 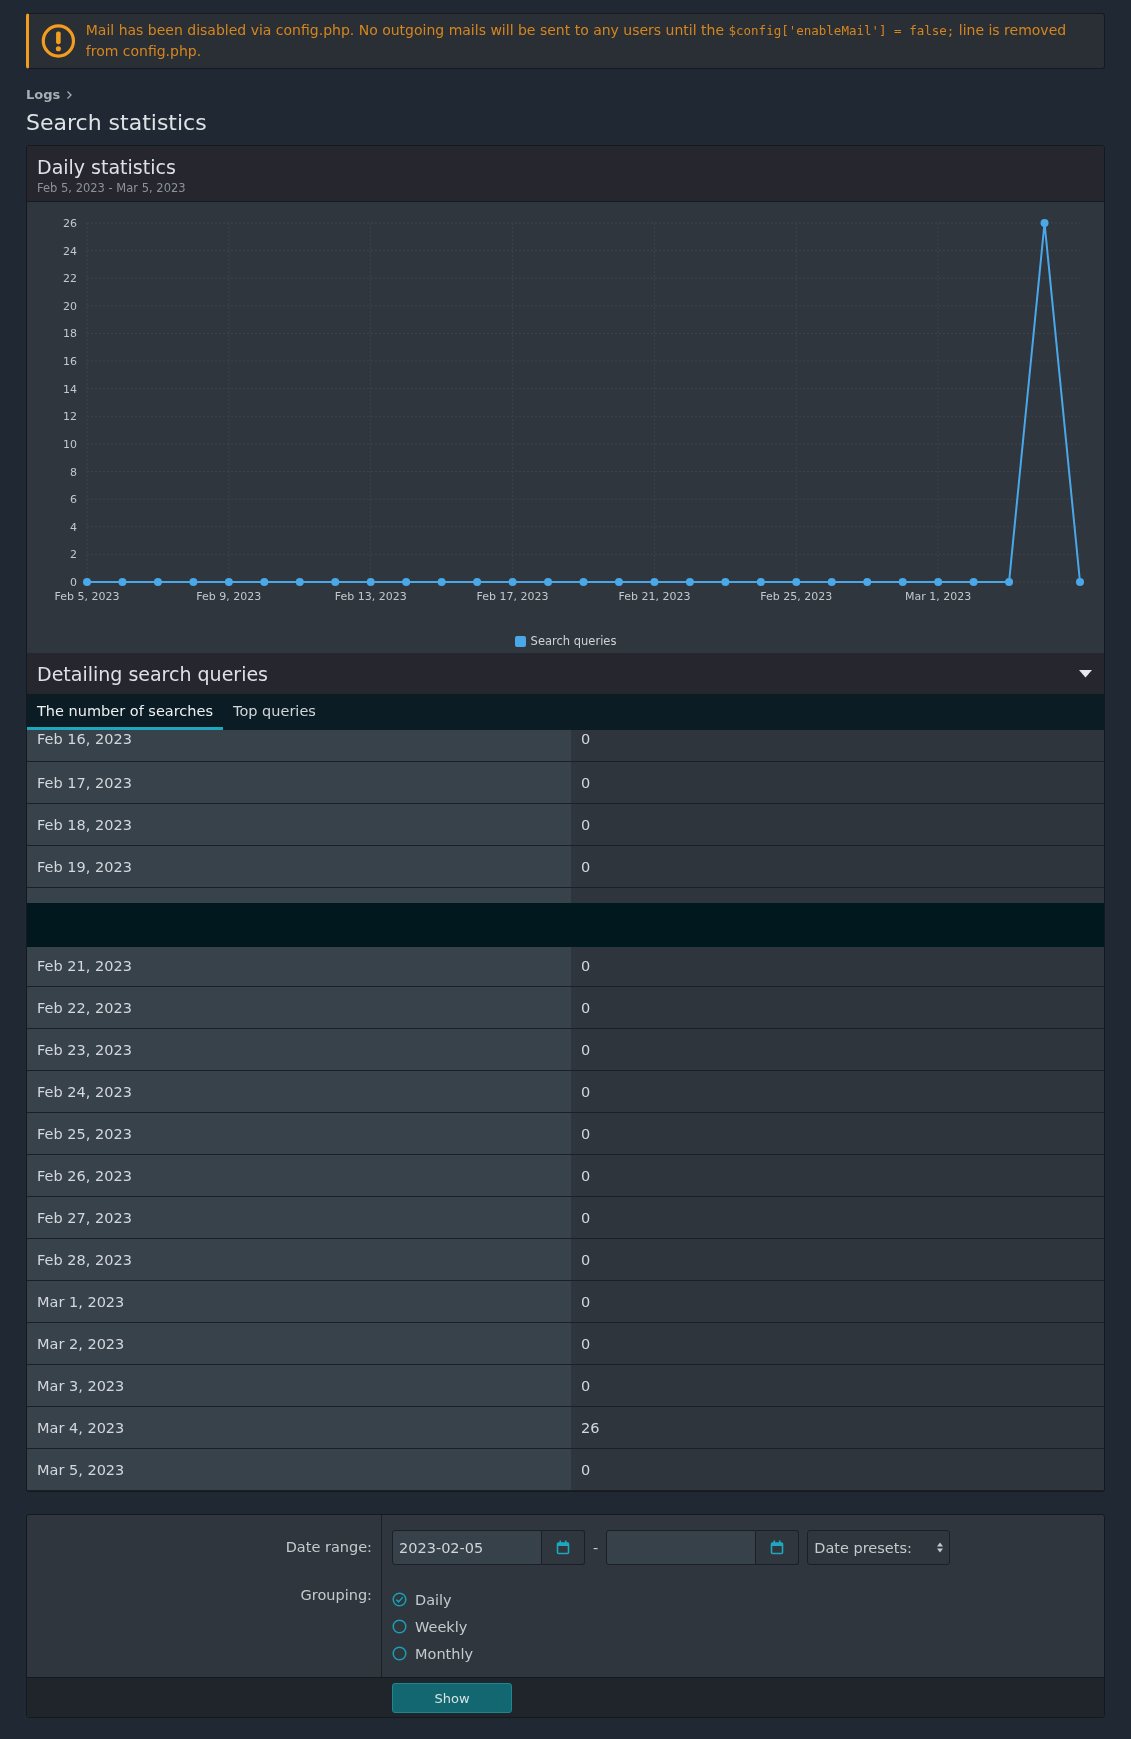 I want to click on date-cell: Feb 19, 2023, so click(x=299, y=866).